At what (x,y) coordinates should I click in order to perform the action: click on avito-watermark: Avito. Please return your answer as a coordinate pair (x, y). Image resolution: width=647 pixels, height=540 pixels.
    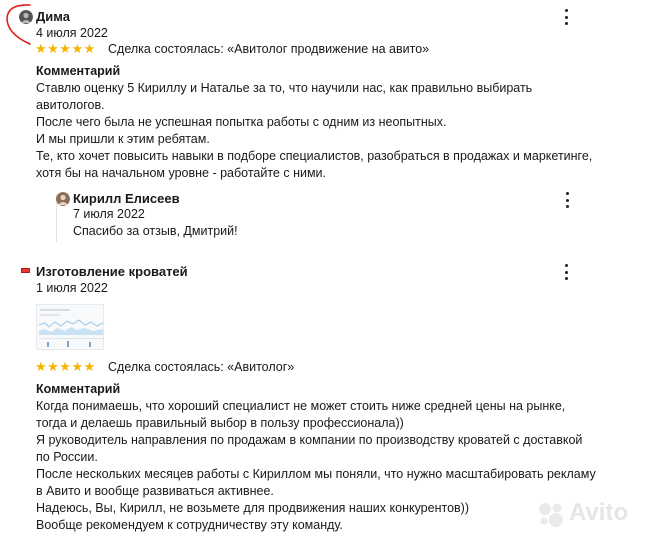
    Looking at the image, I should click on (588, 515).